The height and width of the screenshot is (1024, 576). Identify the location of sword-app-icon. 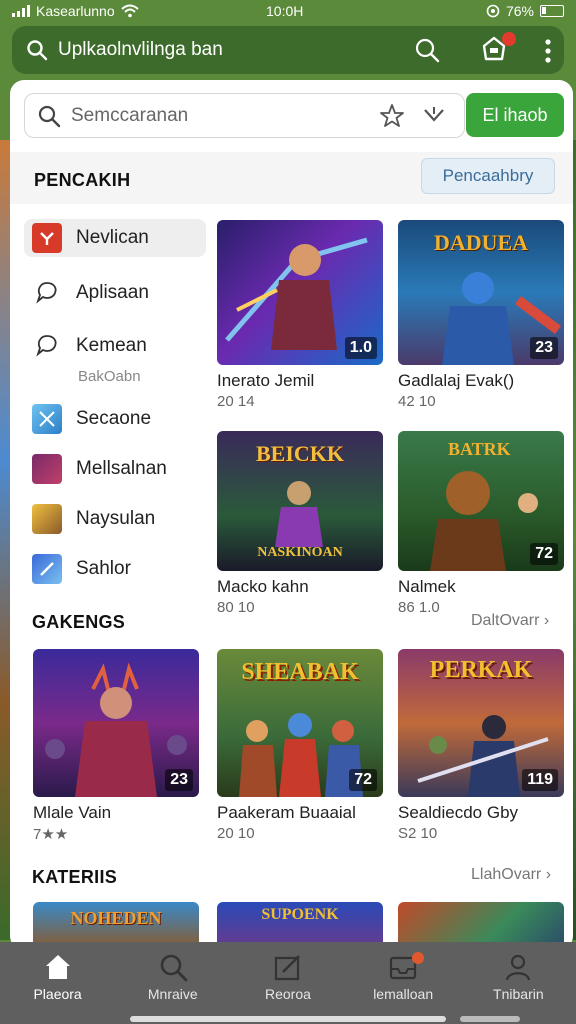
(47, 419).